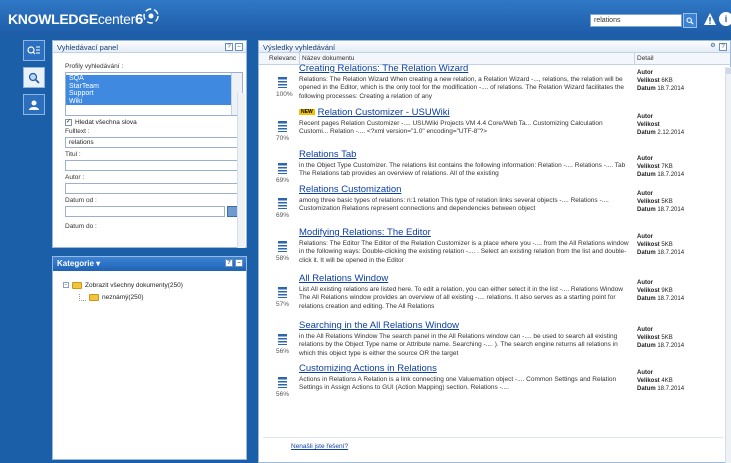 The height and width of the screenshot is (463, 731). I want to click on col-name: Název dokumentu, so click(328, 58).